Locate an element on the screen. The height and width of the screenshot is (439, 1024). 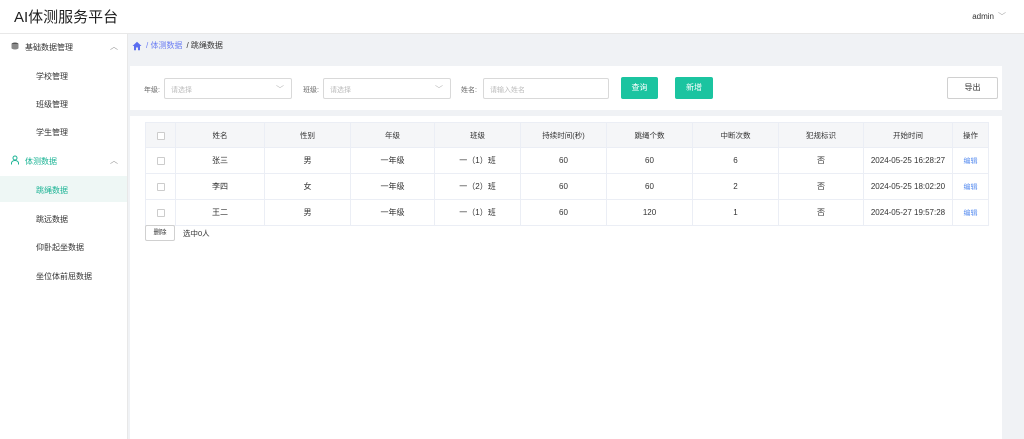
sidebar-item-label: 仰卧起坐数据 is located at coordinates (60, 247).